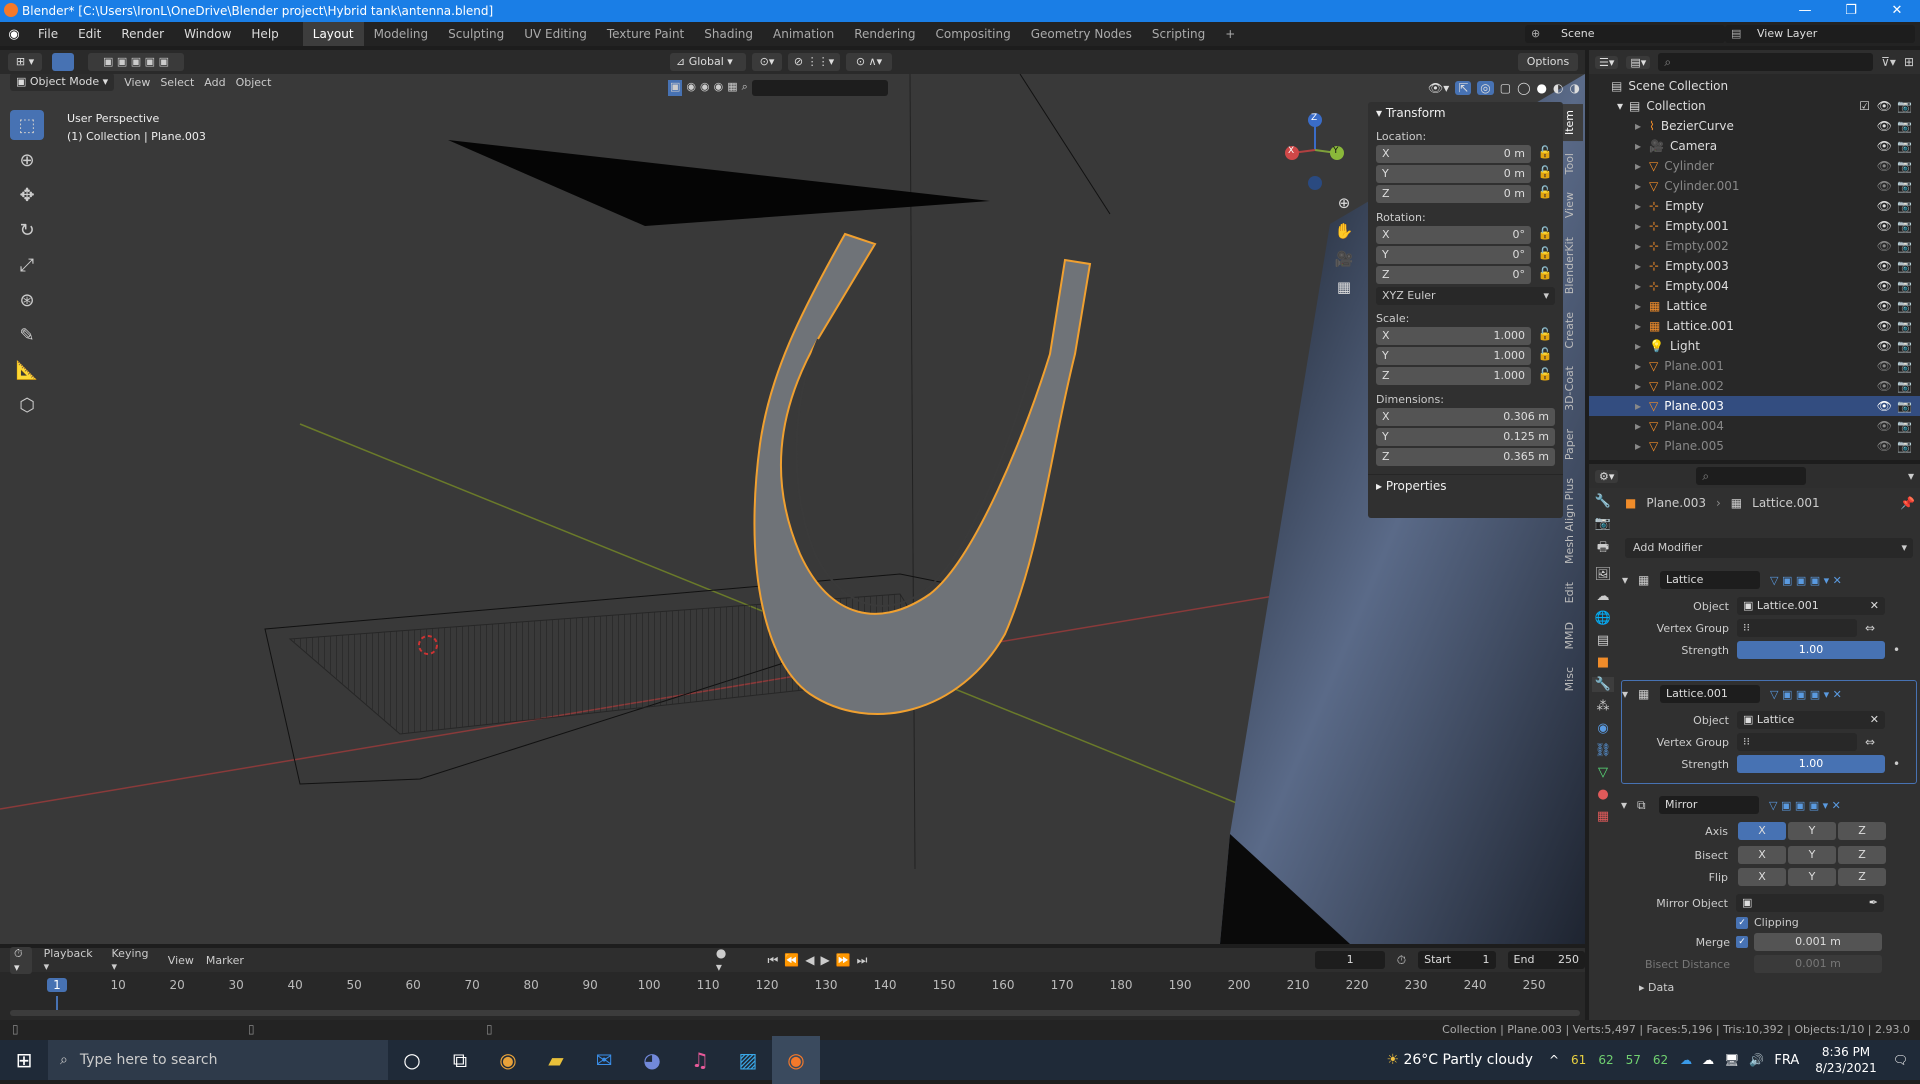 Image resolution: width=1920 pixels, height=1084 pixels. Describe the element at coordinates (1603, 816) in the screenshot. I see `texture-tab-icon: ▦` at that location.